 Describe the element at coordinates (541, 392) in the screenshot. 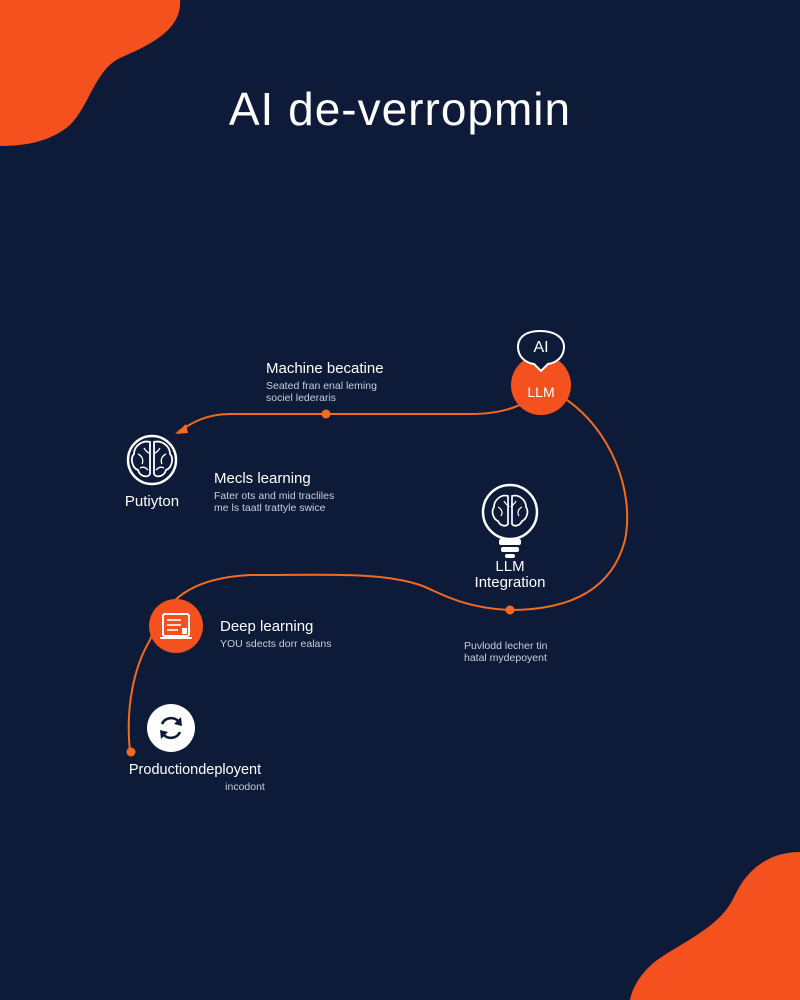

I see `llm-circle-label: LLM` at that location.